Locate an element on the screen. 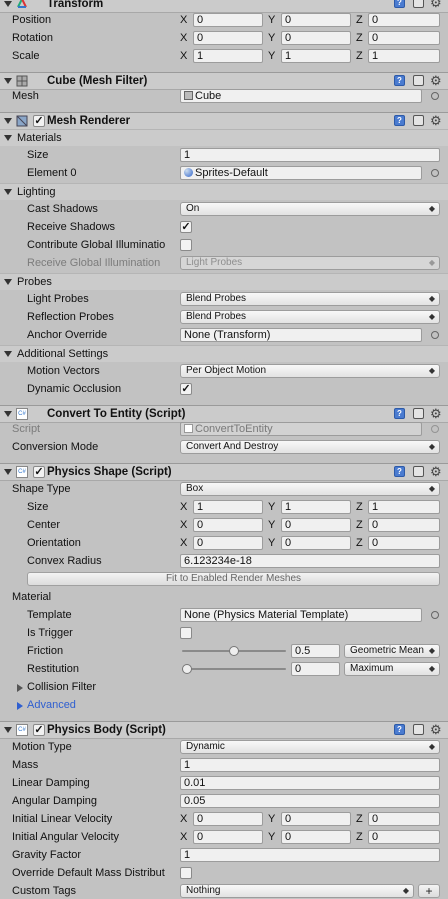 The width and height of the screenshot is (448, 899). probes-foldout: Probes is located at coordinates (224, 281).